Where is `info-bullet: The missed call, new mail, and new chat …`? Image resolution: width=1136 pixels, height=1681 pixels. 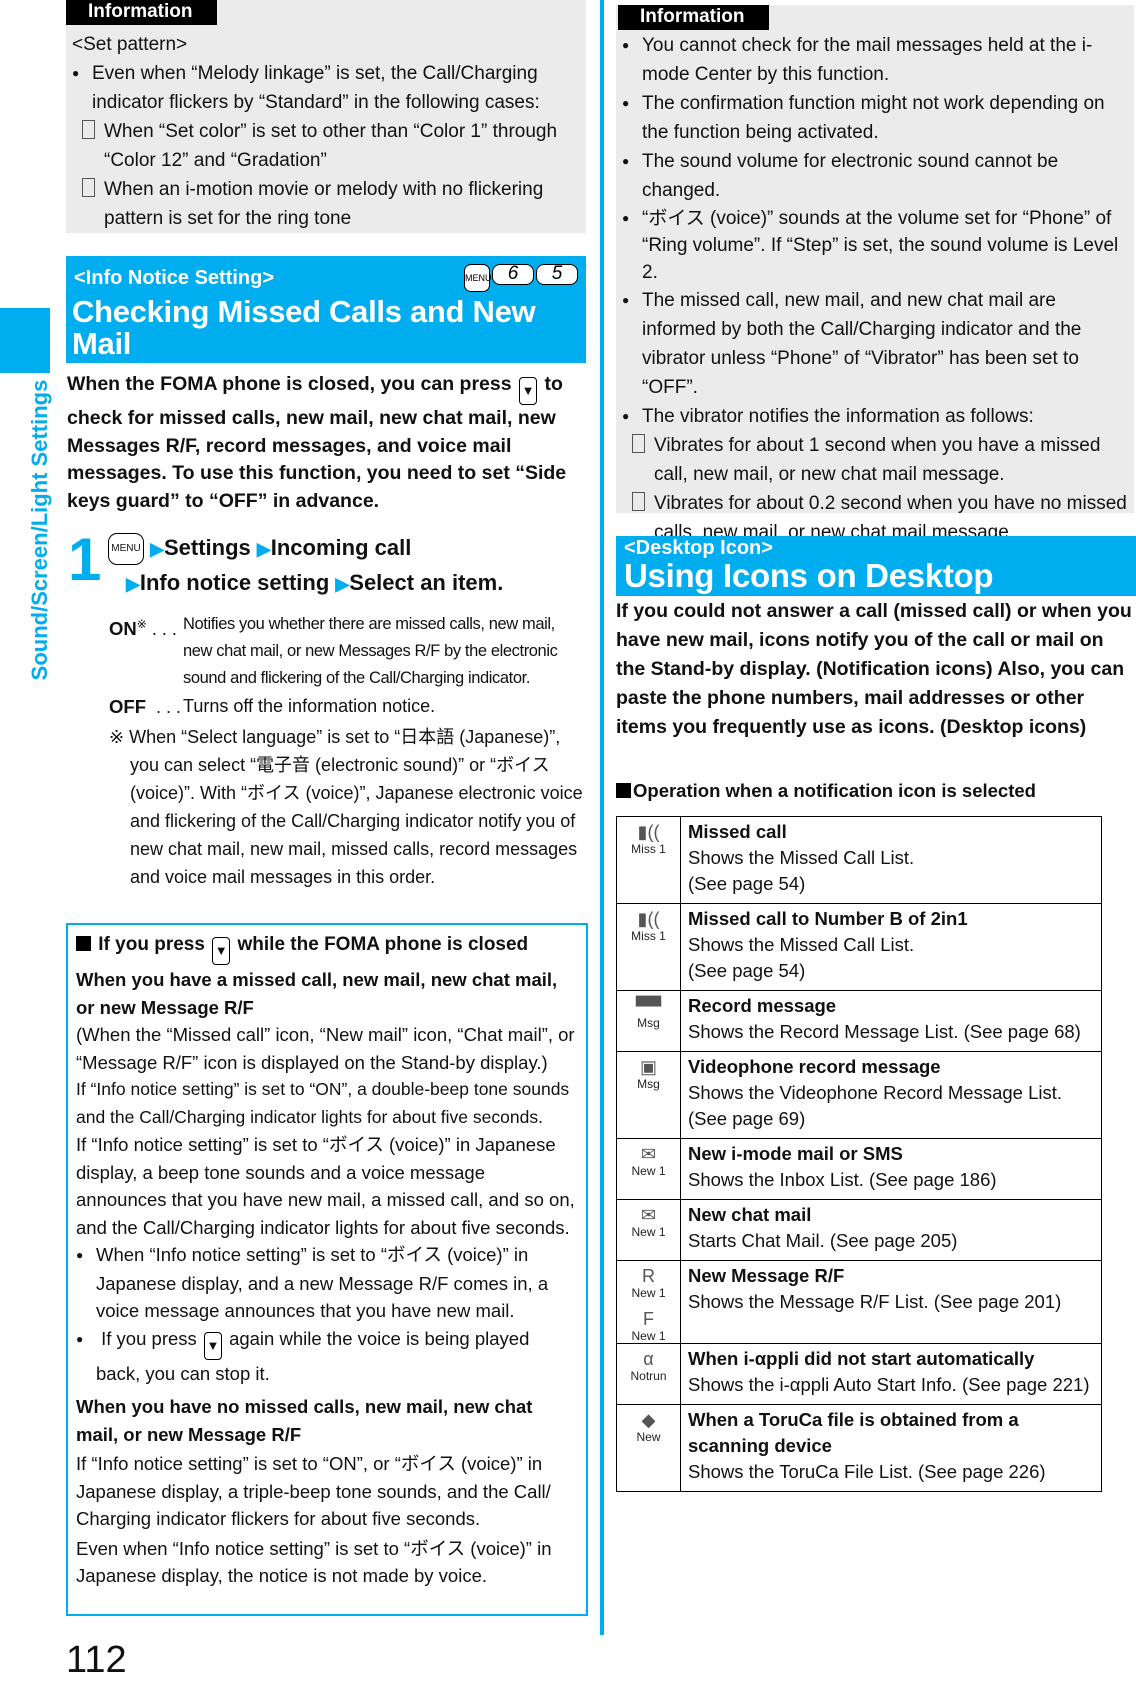
info-bullet: The missed call, new mail, and new chat … is located at coordinates (876, 344).